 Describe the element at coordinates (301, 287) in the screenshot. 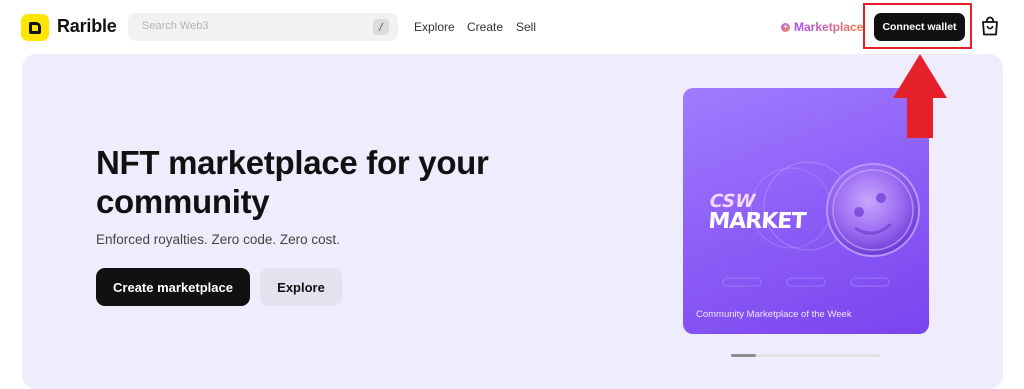

I see `explore-button: Explore` at that location.